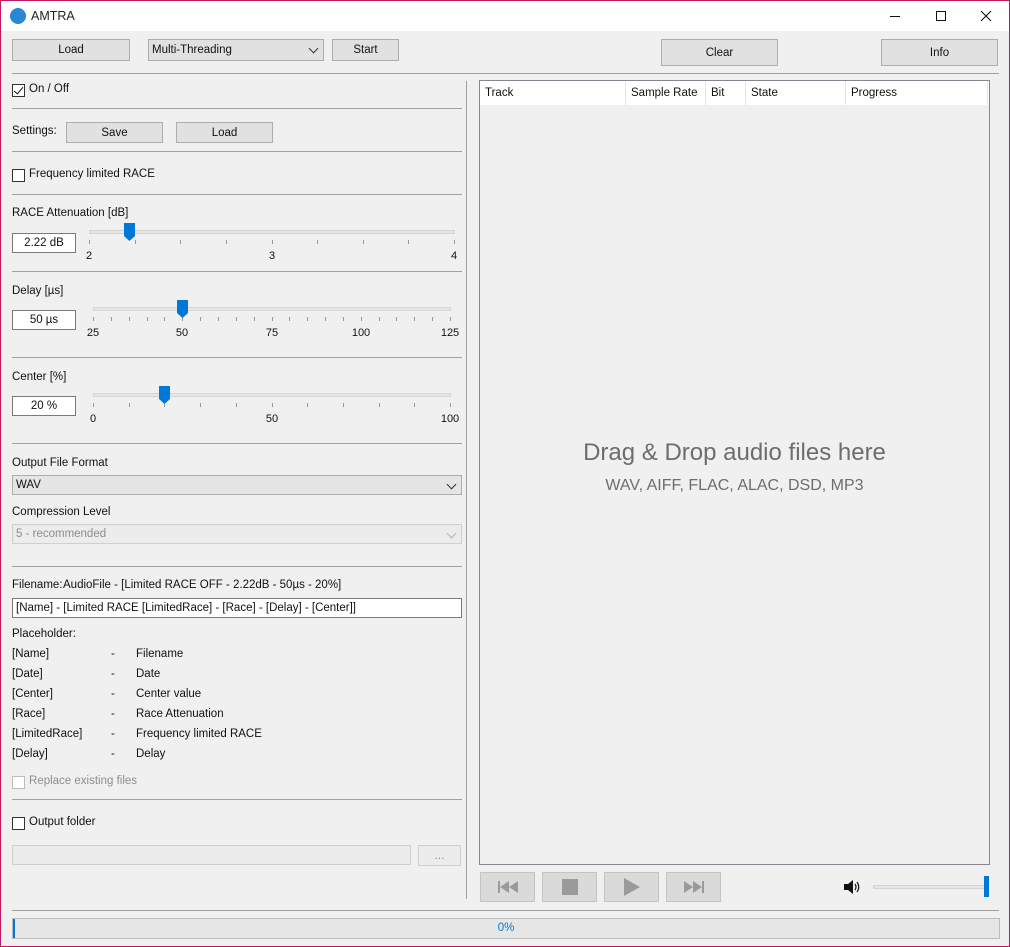  I want to click on placeholder-desc: Frequency limited RACE, so click(199, 734).